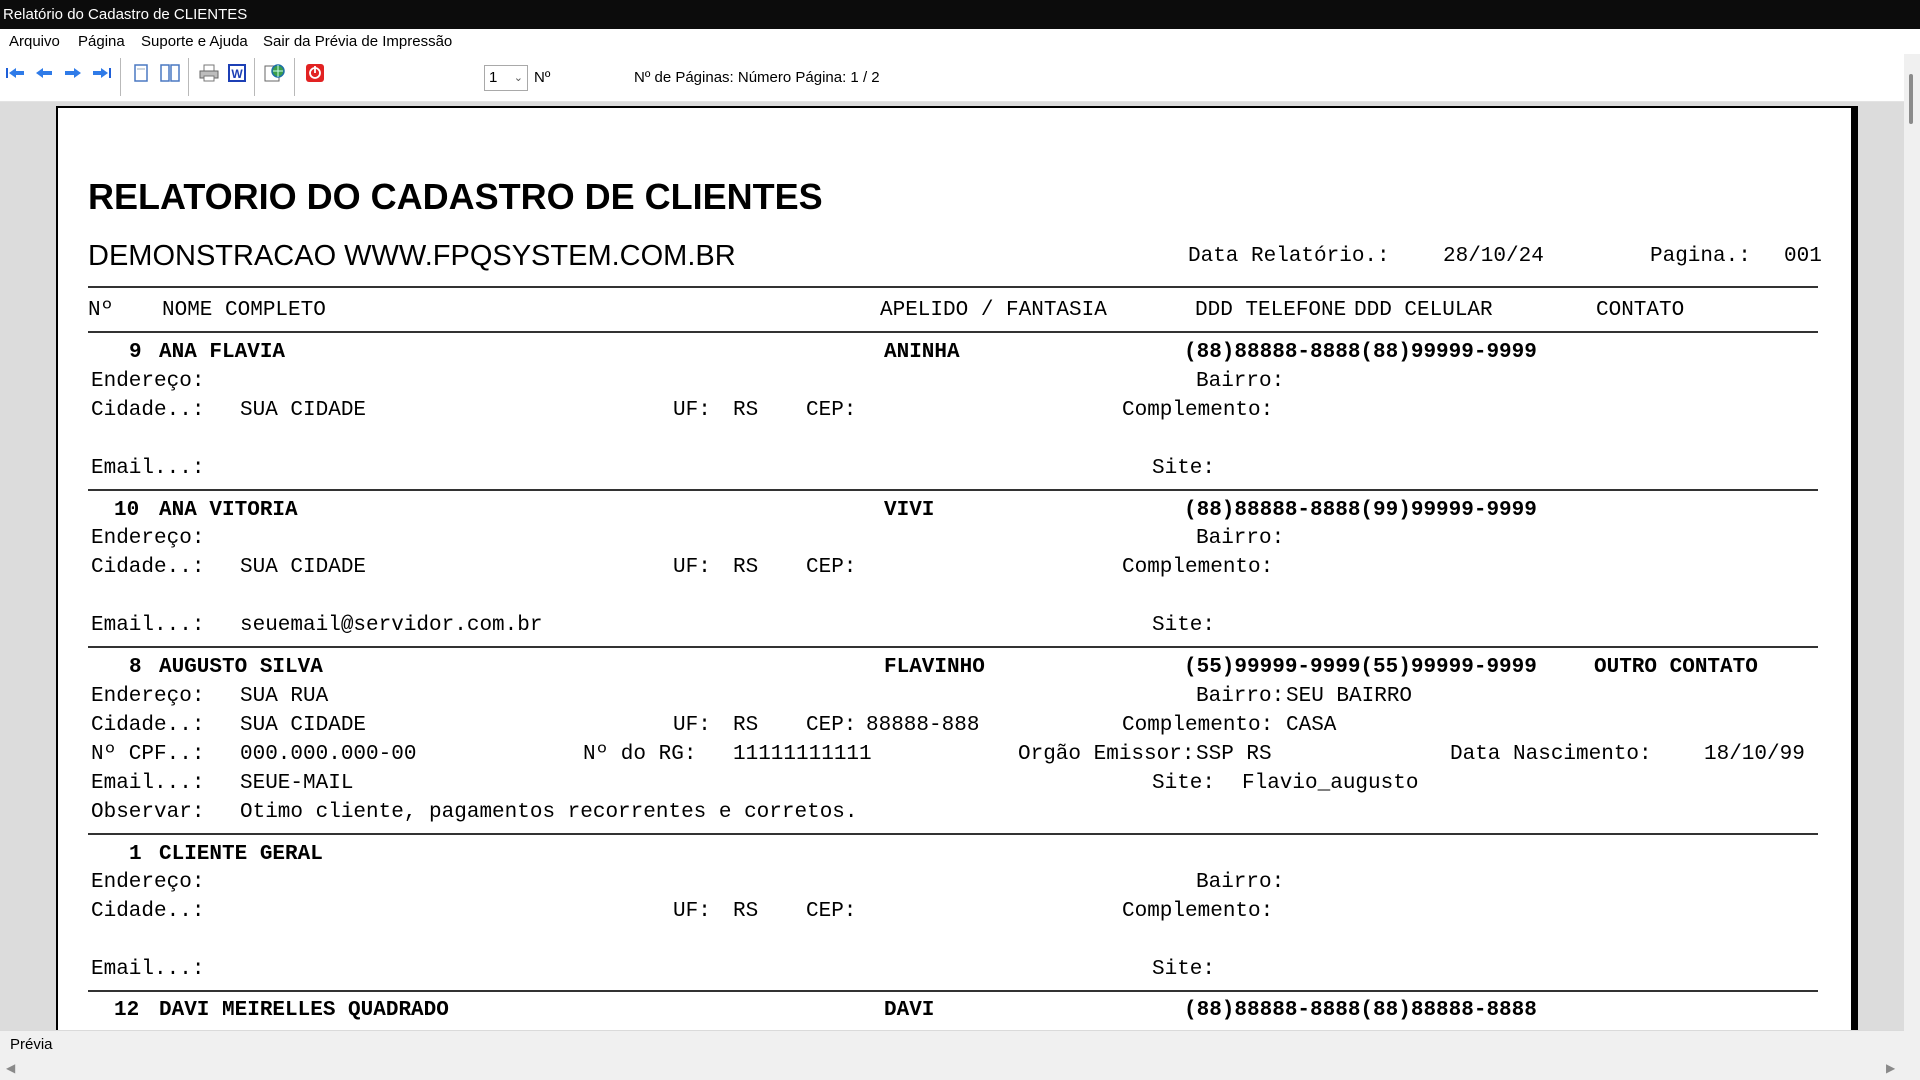  I want to click on record-contact: OUTRO CONTATO, so click(1676, 667).